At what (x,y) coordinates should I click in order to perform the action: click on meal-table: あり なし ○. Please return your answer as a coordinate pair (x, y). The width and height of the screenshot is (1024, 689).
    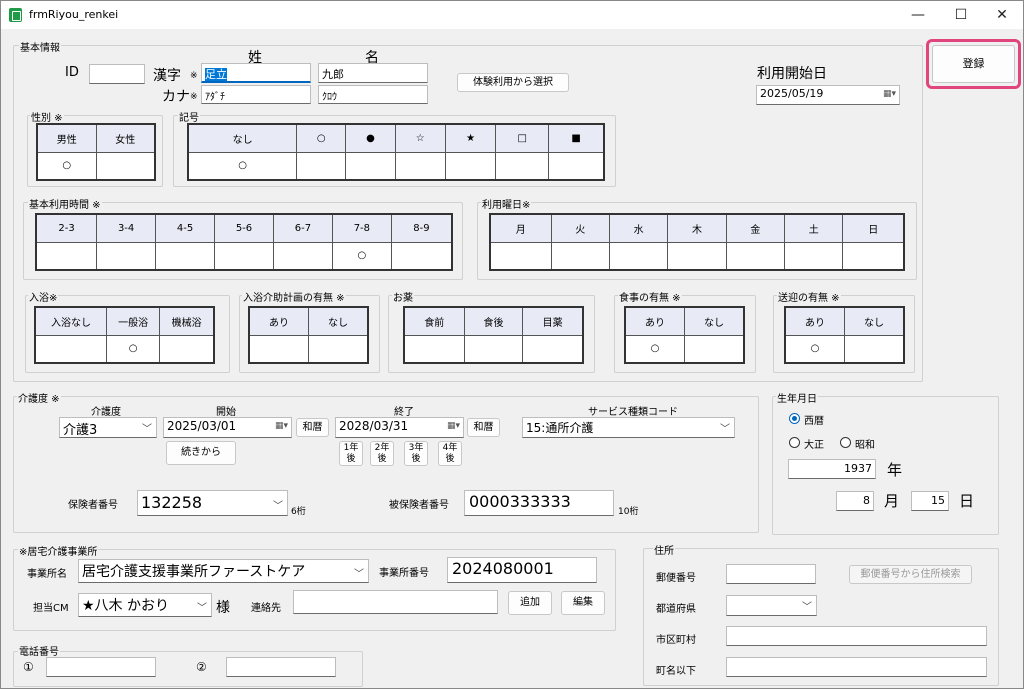
    Looking at the image, I should click on (684, 335).